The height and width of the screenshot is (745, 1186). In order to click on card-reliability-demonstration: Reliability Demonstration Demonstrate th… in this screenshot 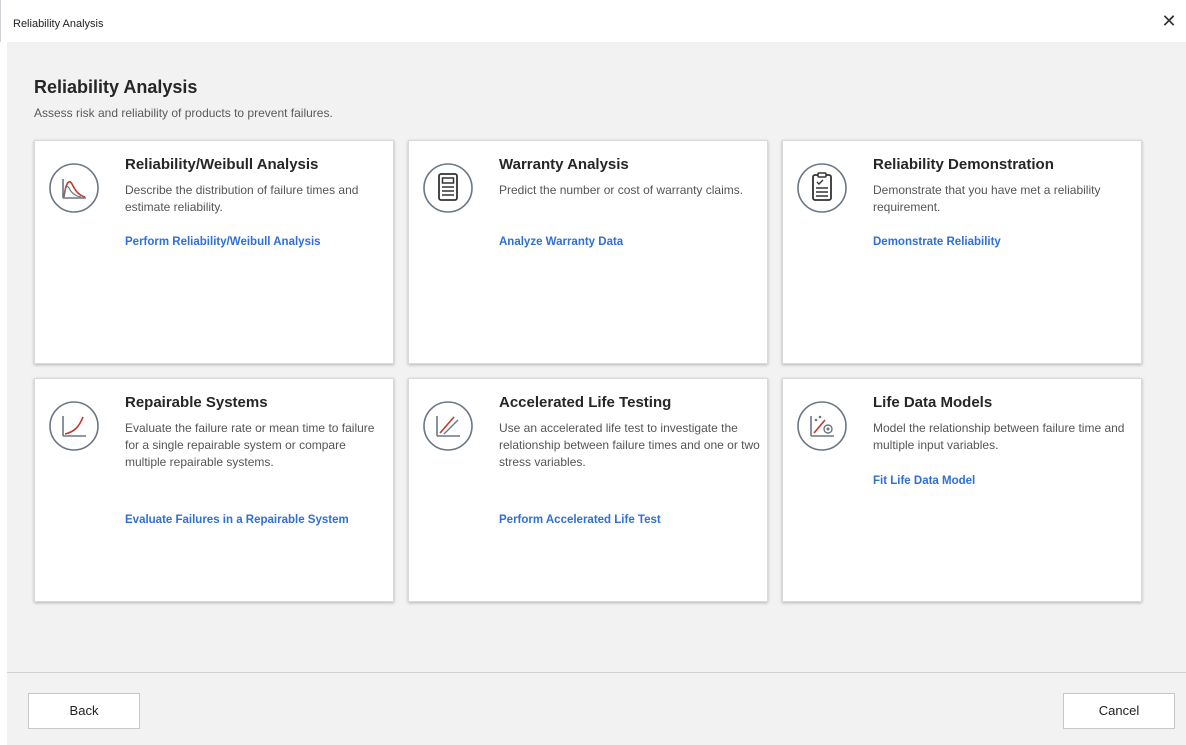, I will do `click(962, 252)`.